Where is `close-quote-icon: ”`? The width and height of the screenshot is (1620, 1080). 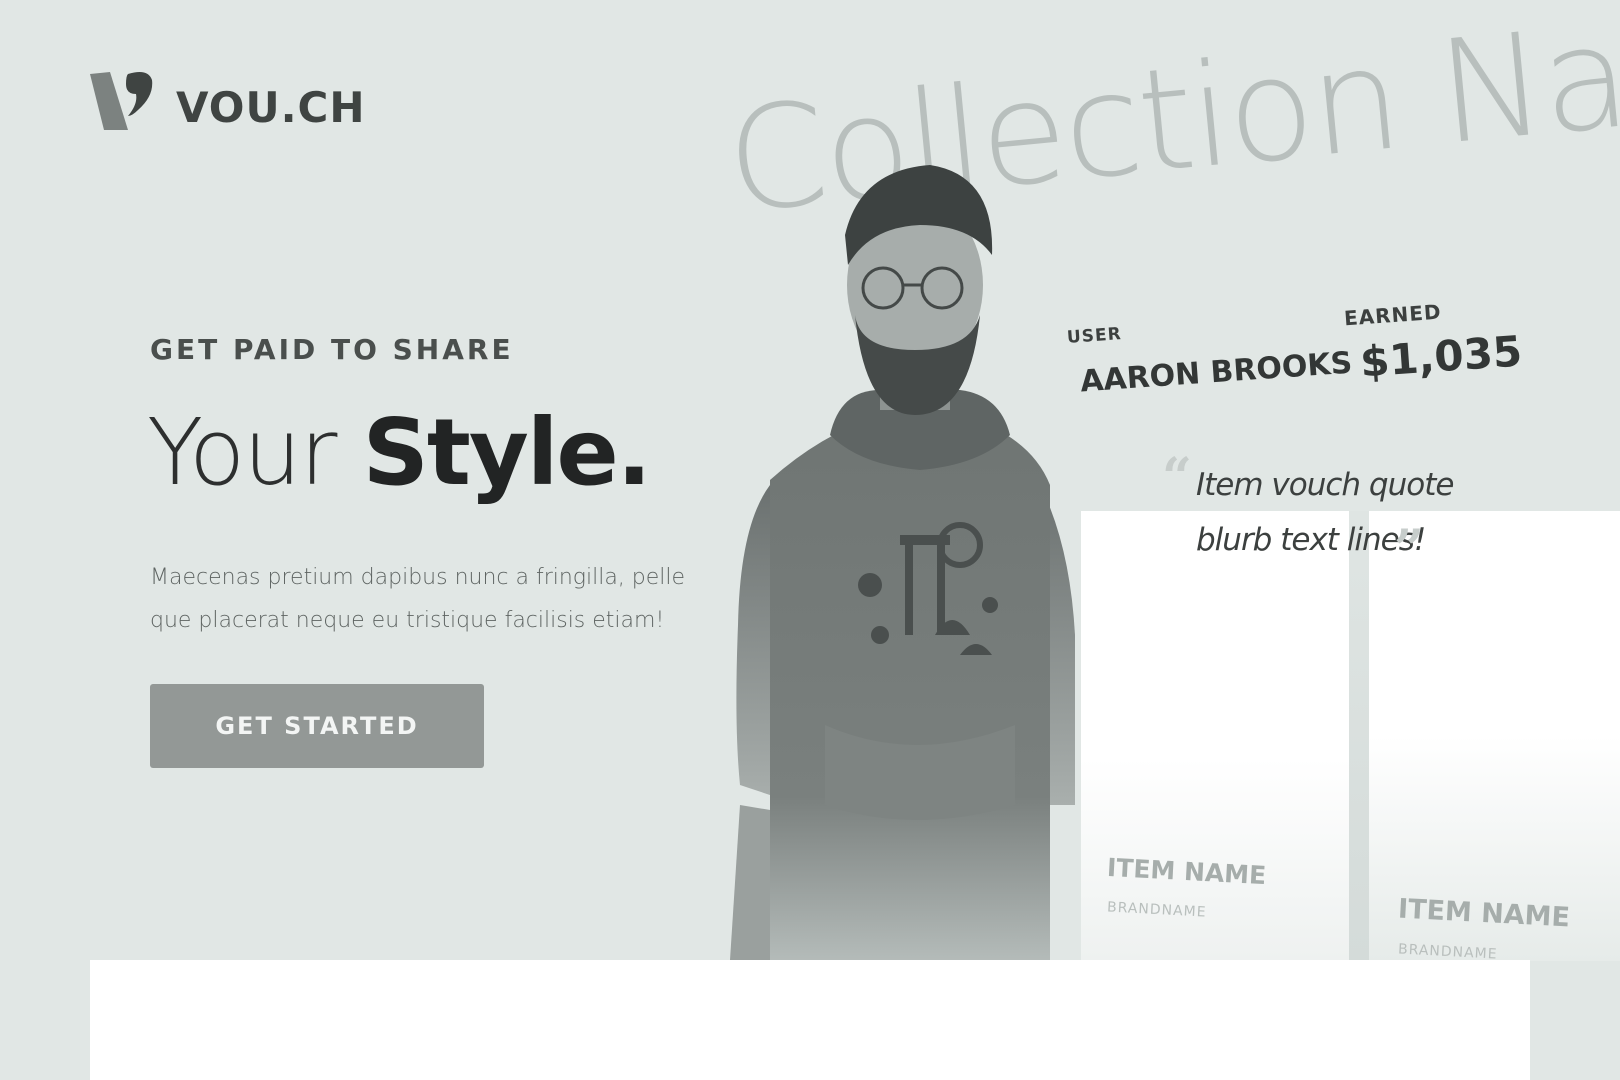 close-quote-icon: ” is located at coordinates (1409, 549).